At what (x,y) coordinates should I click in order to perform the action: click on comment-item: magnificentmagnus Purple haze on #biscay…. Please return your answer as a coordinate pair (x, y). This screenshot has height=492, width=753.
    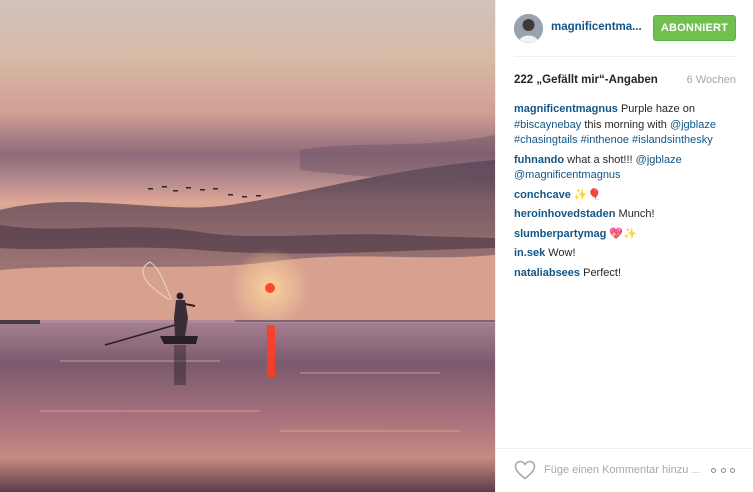
    Looking at the image, I should click on (625, 125).